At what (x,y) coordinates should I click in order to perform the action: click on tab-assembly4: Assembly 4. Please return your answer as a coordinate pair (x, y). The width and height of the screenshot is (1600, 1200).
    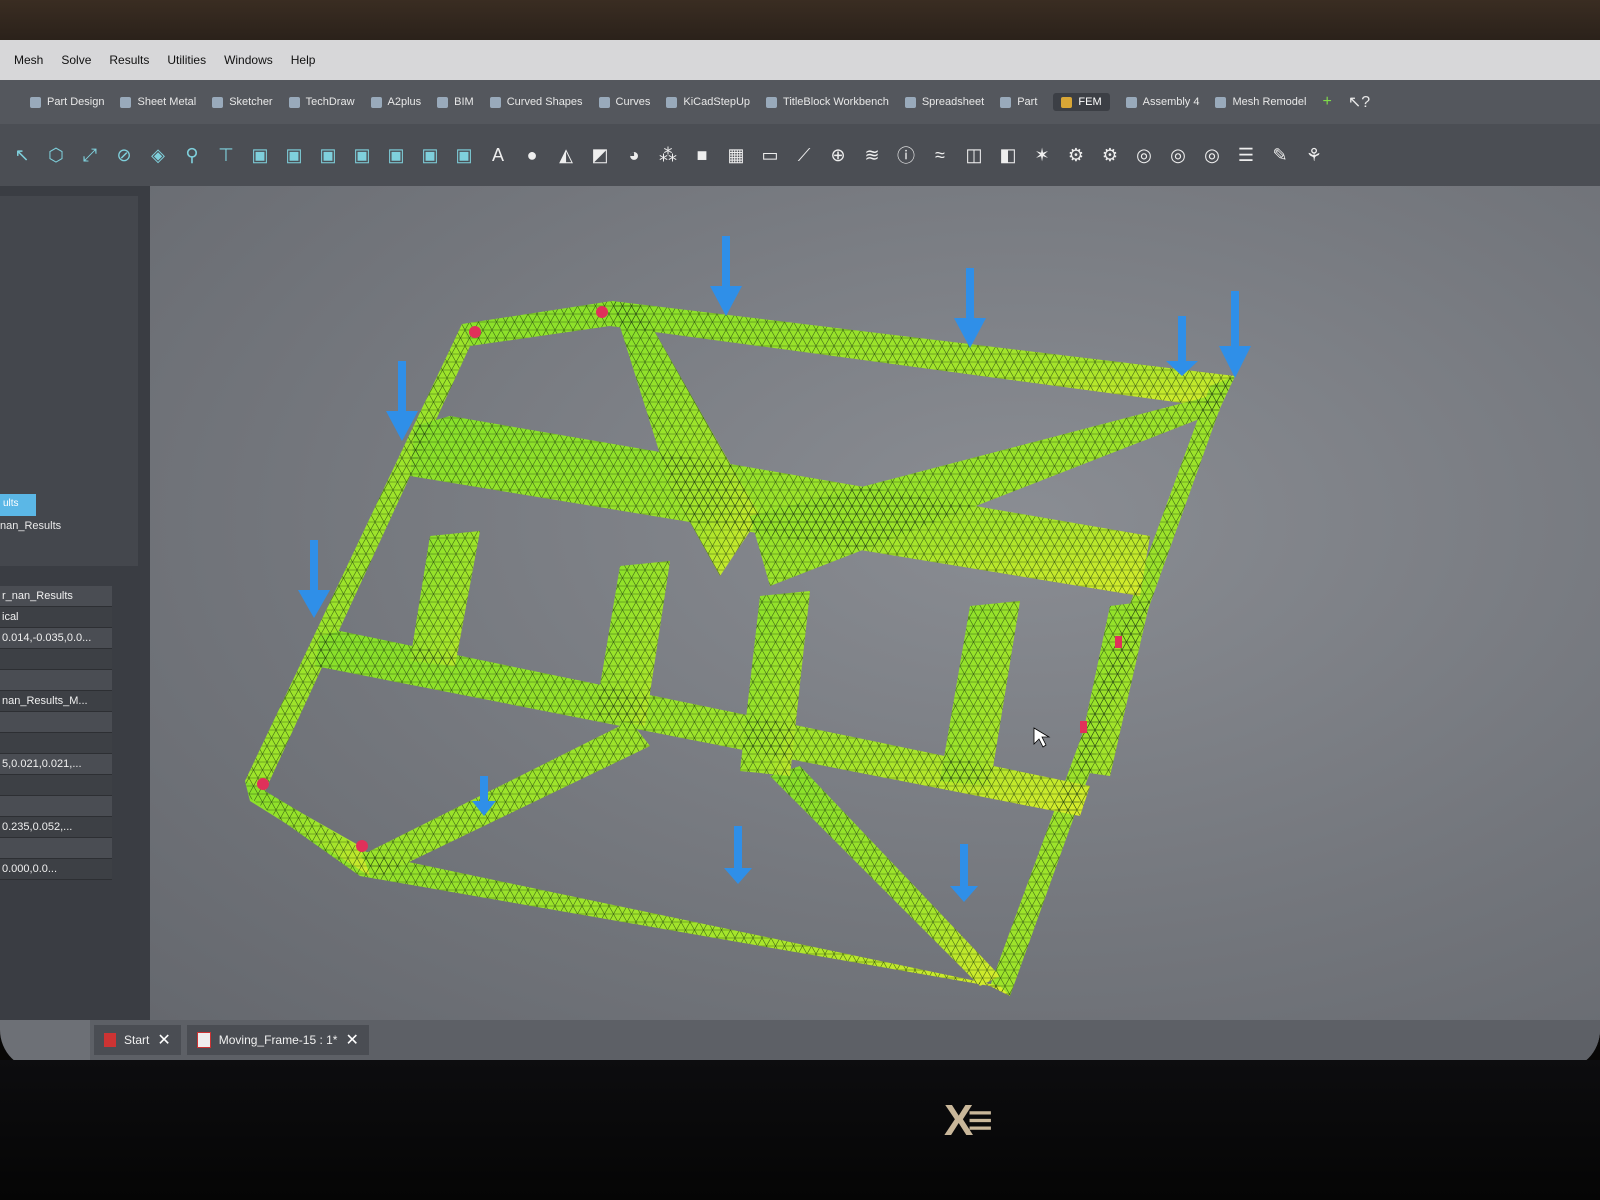
    Looking at the image, I should click on (1162, 102).